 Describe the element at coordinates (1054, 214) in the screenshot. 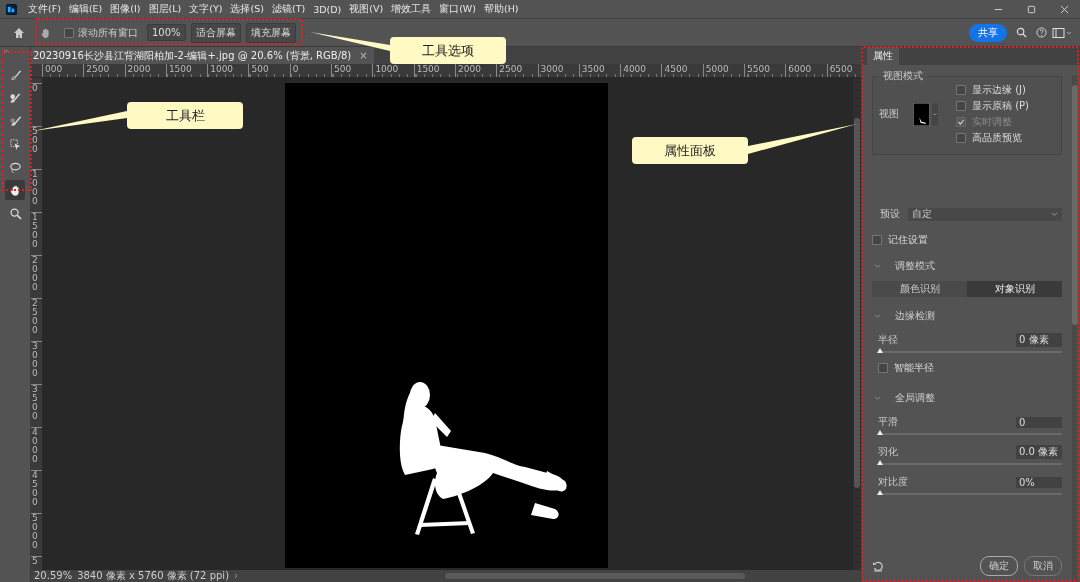

I see `caret-icon` at that location.